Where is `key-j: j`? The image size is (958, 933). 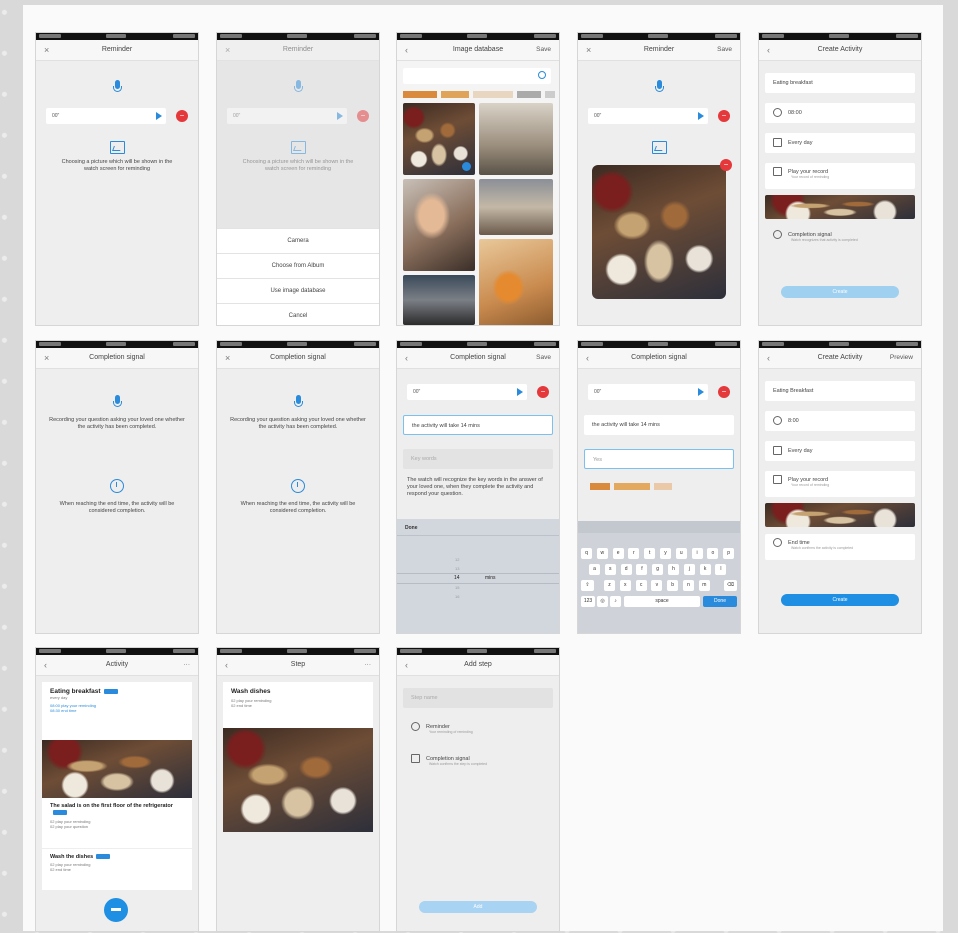
key-j: j is located at coordinates (689, 569).